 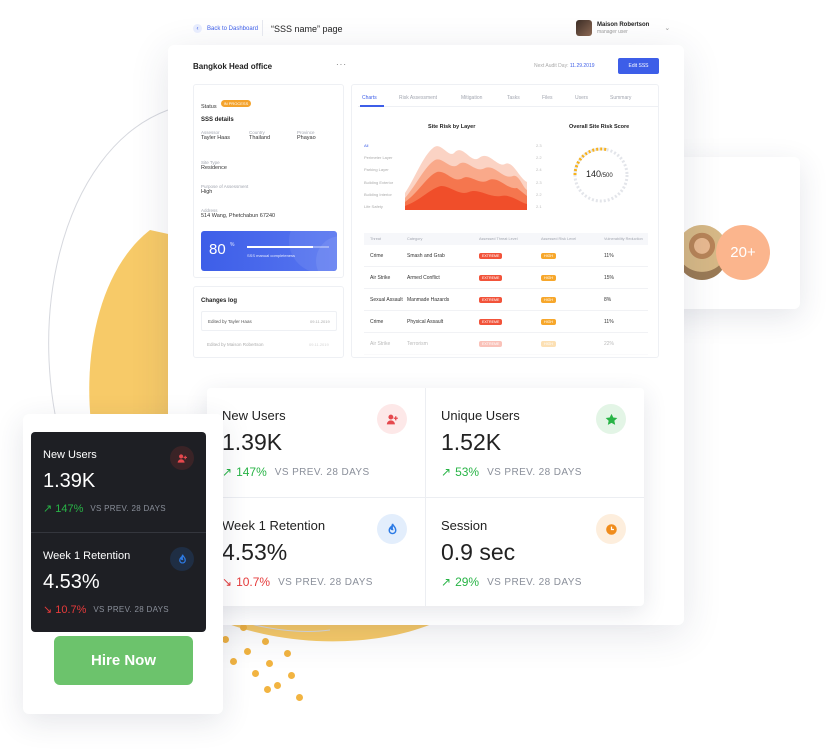 I want to click on table-row: Air Strike Terrorism EXTREME HIGH 22%, so click(x=506, y=344).